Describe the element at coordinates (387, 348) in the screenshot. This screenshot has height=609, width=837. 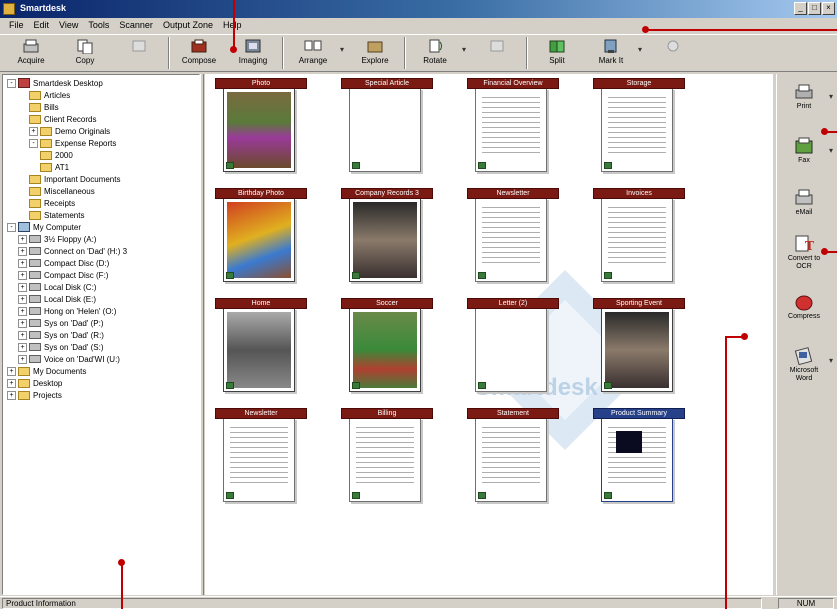
I see `document-pile: Soccer` at that location.